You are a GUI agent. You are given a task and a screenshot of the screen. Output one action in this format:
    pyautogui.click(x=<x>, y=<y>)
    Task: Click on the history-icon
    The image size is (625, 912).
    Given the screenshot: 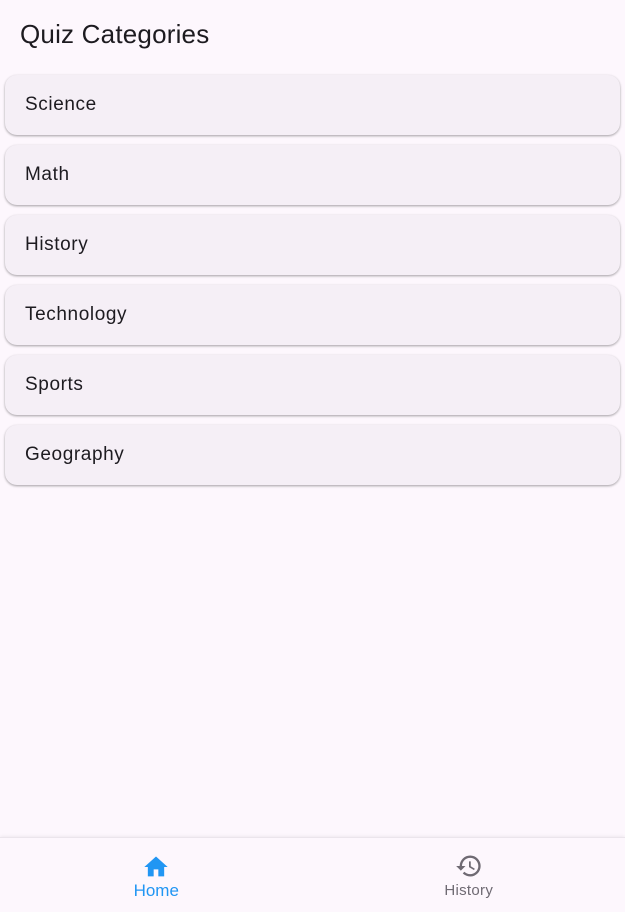 What is the action you would take?
    pyautogui.click(x=468, y=865)
    